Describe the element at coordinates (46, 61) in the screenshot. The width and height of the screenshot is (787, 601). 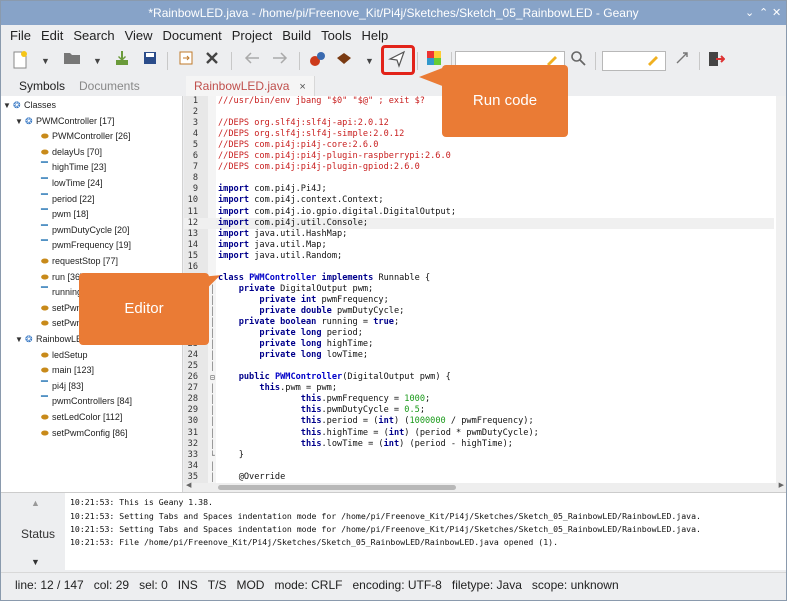
I see `new-file-dropdown-icon: ▼` at that location.